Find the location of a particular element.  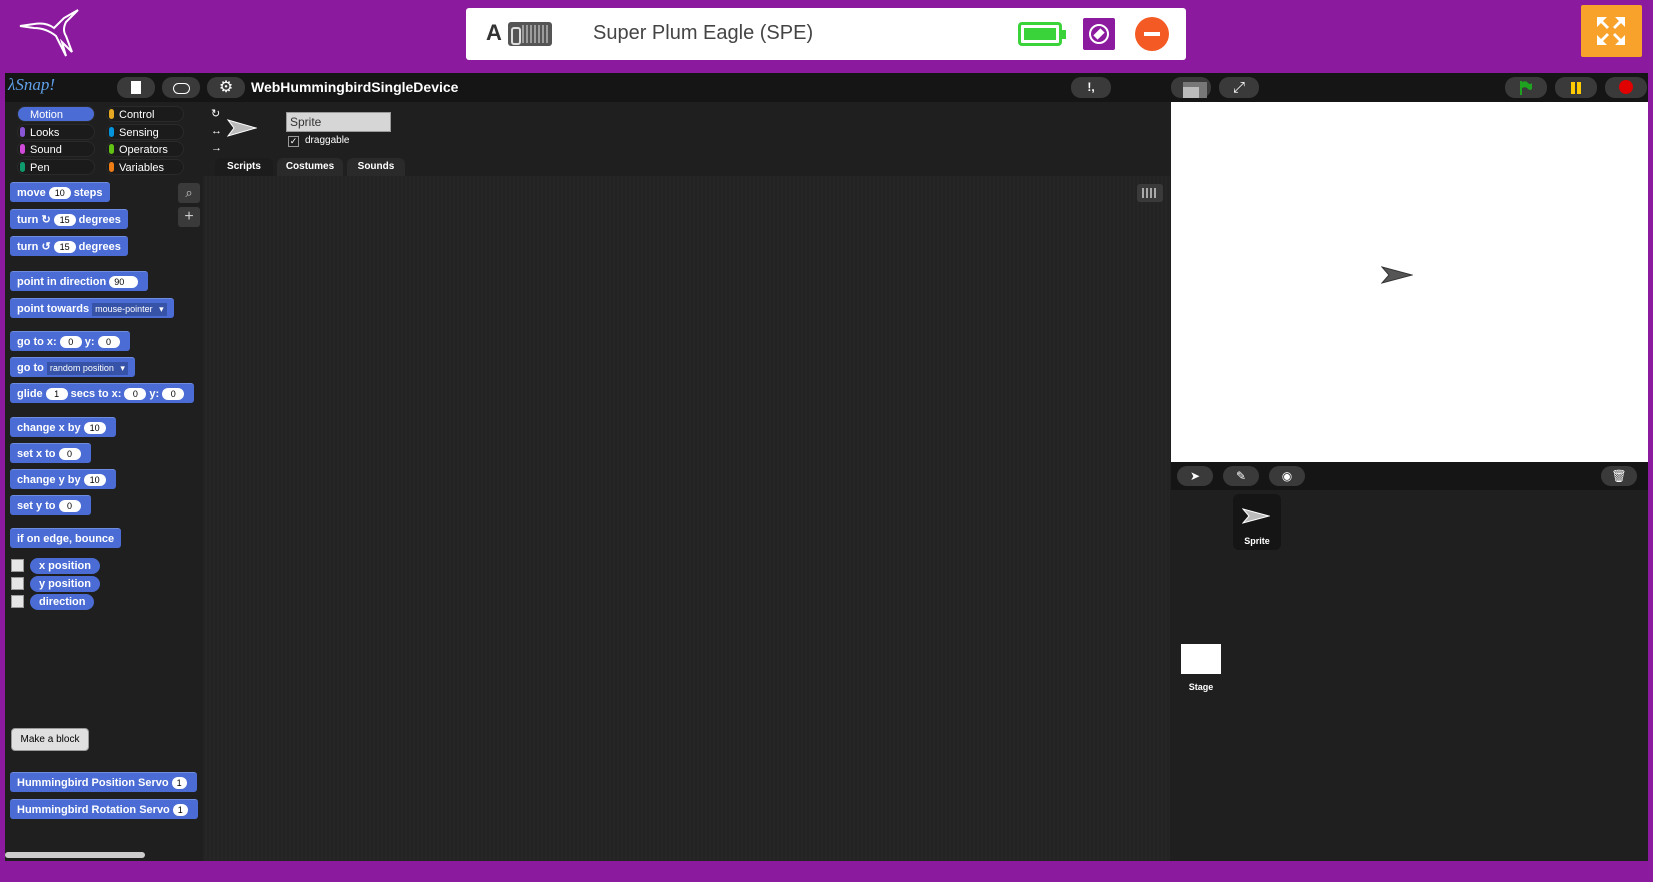

category-pen: Pen is located at coordinates (56, 167).